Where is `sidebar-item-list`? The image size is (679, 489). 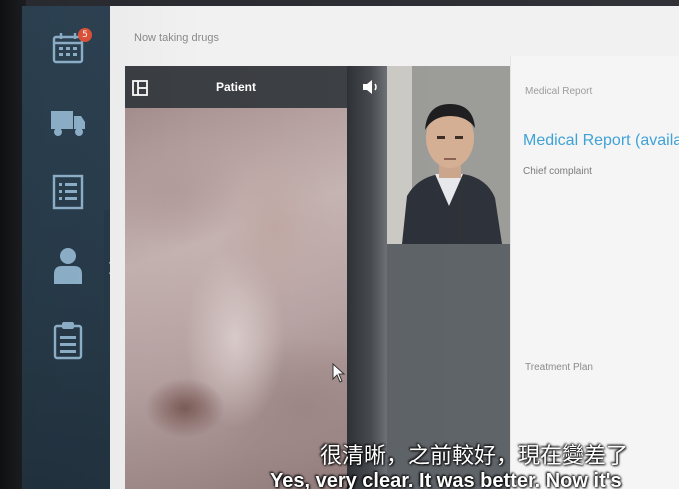 sidebar-item-list is located at coordinates (68, 192).